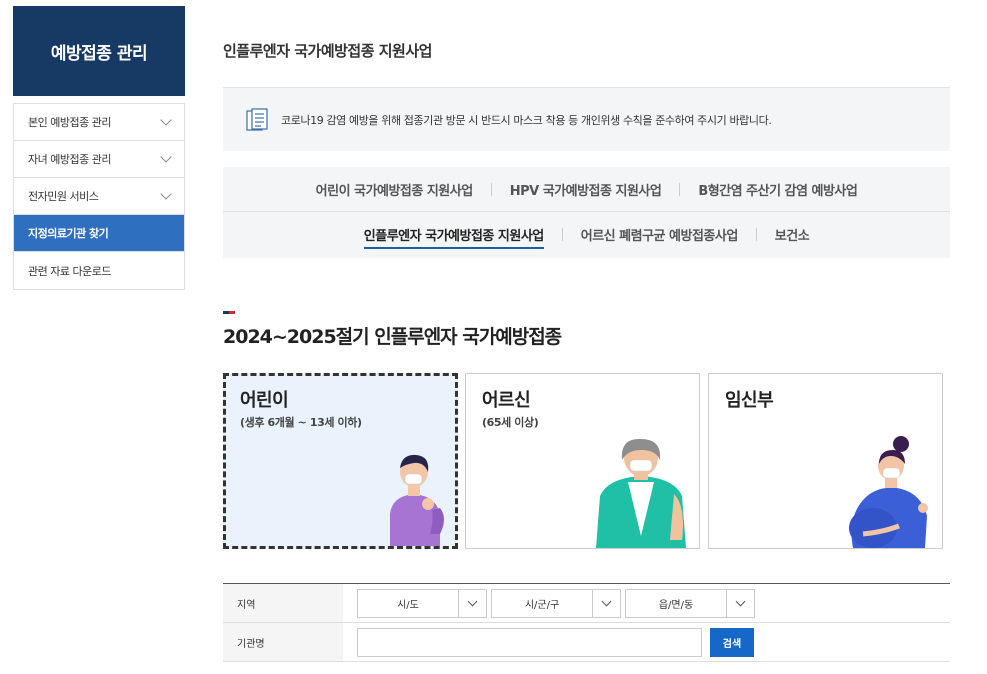 Image resolution: width=987 pixels, height=674 pixels. I want to click on card-pregnant: 임신부, so click(825, 461).